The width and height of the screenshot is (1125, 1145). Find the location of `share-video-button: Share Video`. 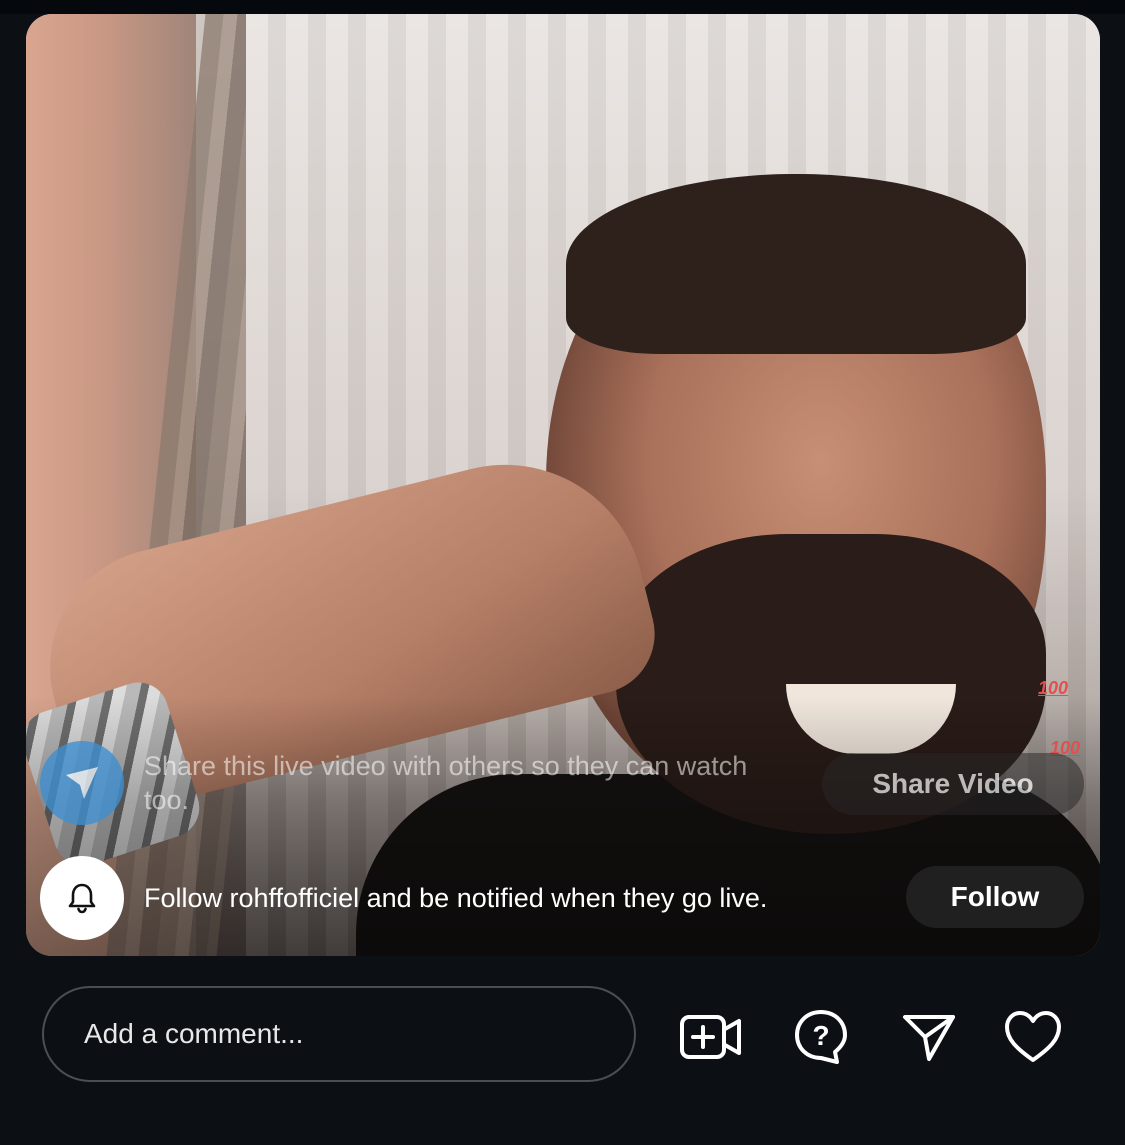

share-video-button: Share Video is located at coordinates (953, 784).